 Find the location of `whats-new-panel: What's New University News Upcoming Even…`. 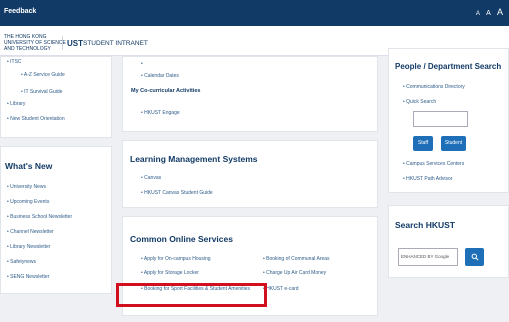

whats-new-panel: What's New University News Upcoming Even… is located at coordinates (56, 220).